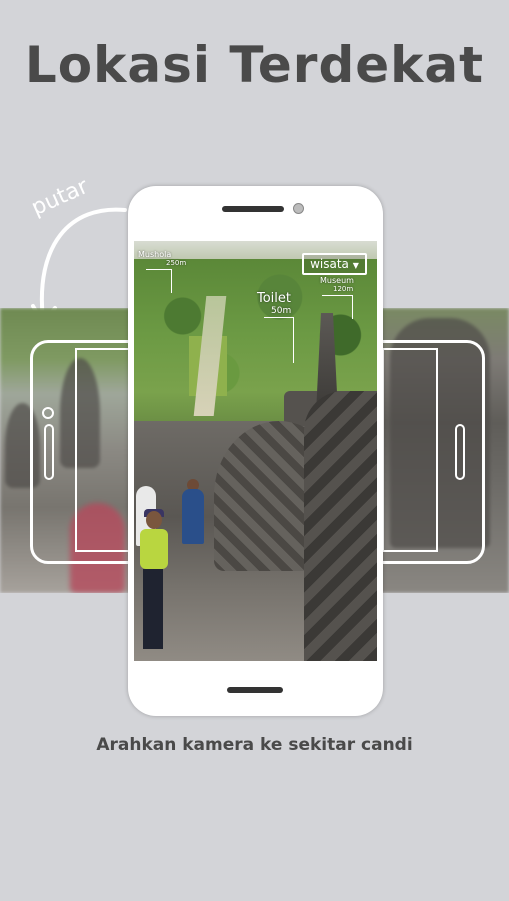  Describe the element at coordinates (255, 690) in the screenshot. I see `phone-home-button` at that location.